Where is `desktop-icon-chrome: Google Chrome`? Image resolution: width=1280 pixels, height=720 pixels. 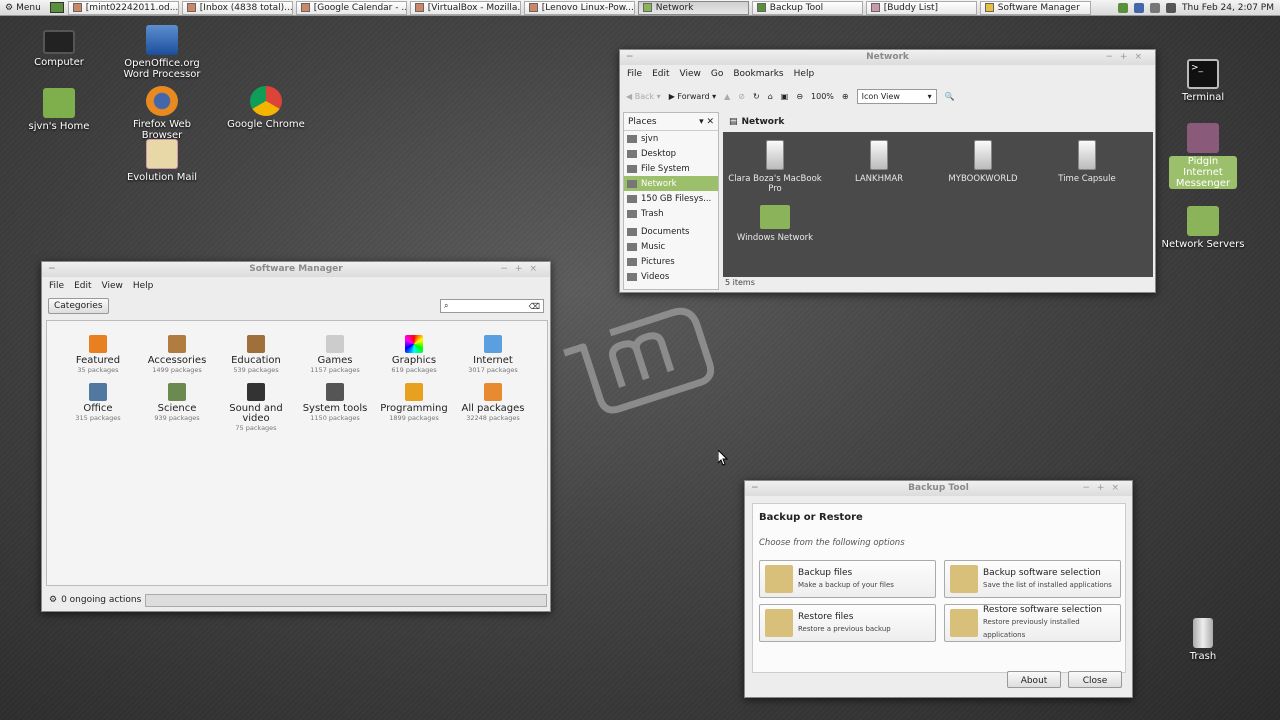 desktop-icon-chrome: Google Chrome is located at coordinates (266, 108).